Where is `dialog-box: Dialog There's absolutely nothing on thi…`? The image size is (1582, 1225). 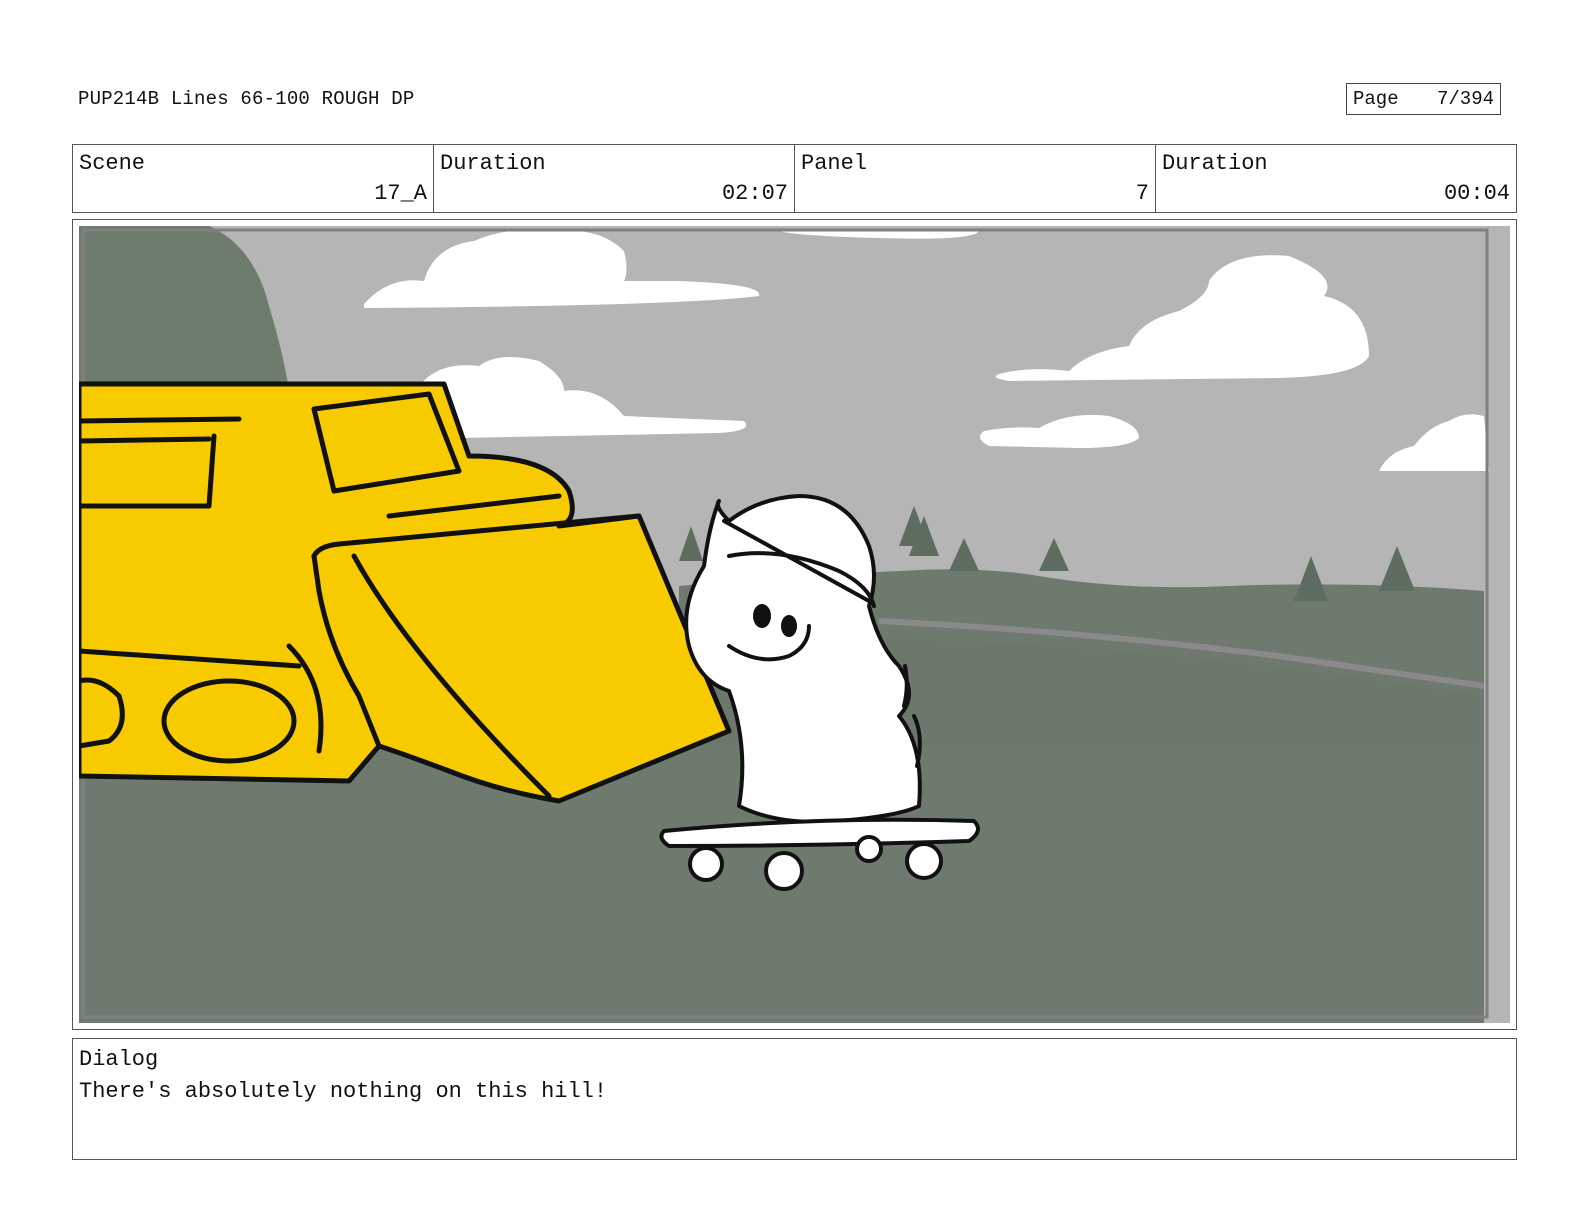
dialog-box: Dialog There's absolutely nothing on thi… is located at coordinates (794, 1099).